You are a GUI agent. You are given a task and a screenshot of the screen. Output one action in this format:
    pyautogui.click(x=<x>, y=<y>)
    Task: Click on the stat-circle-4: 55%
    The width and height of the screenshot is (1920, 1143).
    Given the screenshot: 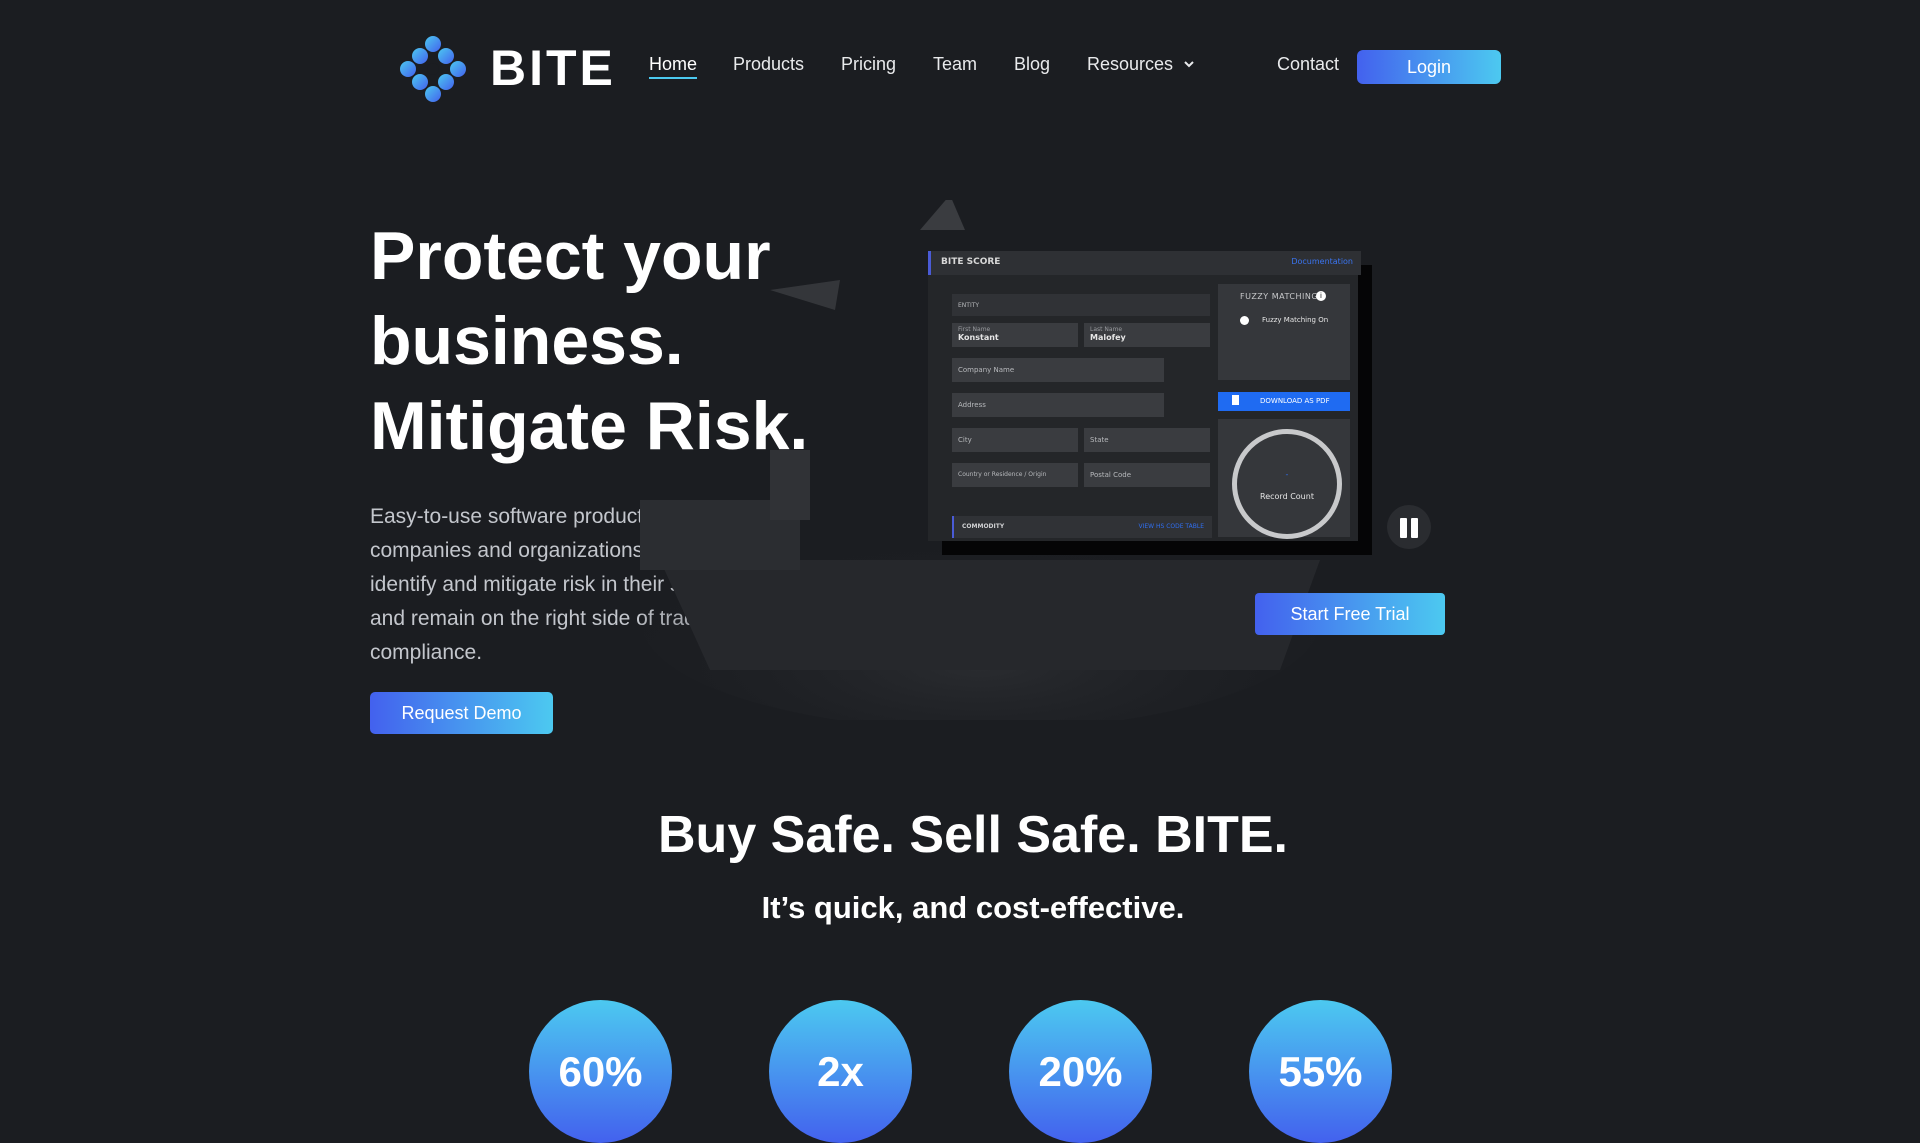 What is the action you would take?
    pyautogui.click(x=1320, y=1071)
    